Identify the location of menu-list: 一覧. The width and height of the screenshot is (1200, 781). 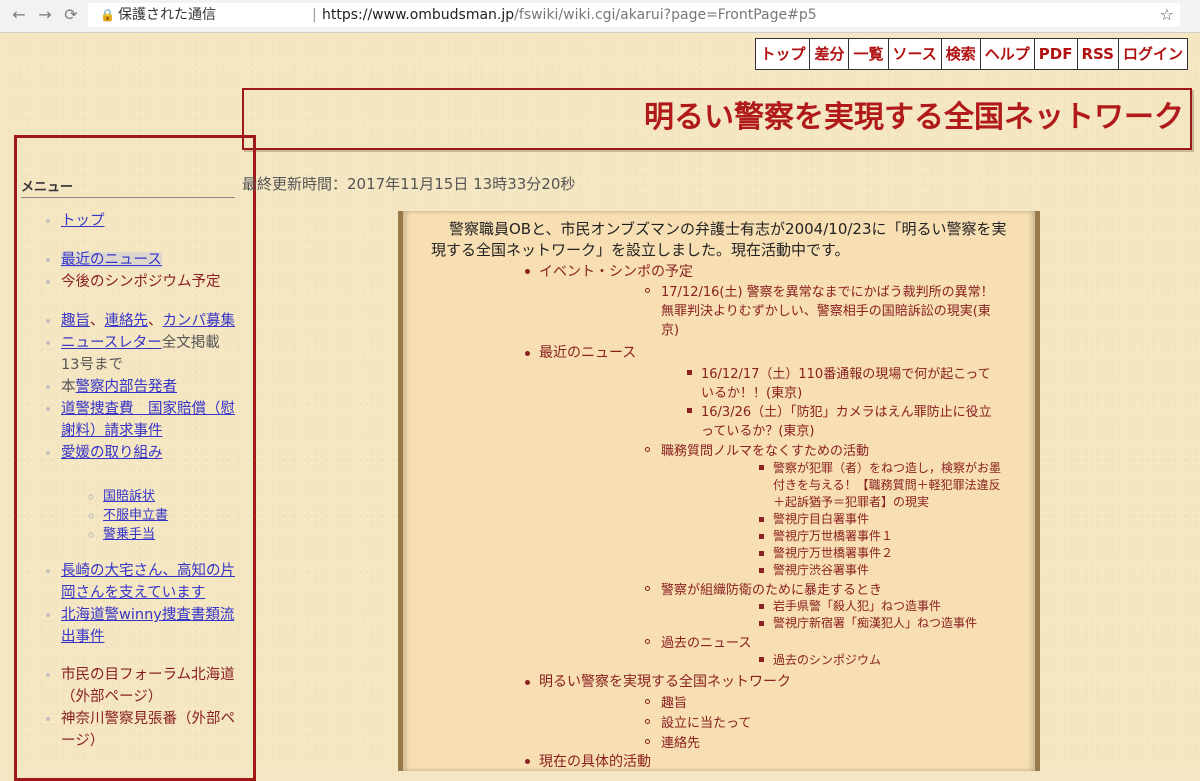
(868, 54).